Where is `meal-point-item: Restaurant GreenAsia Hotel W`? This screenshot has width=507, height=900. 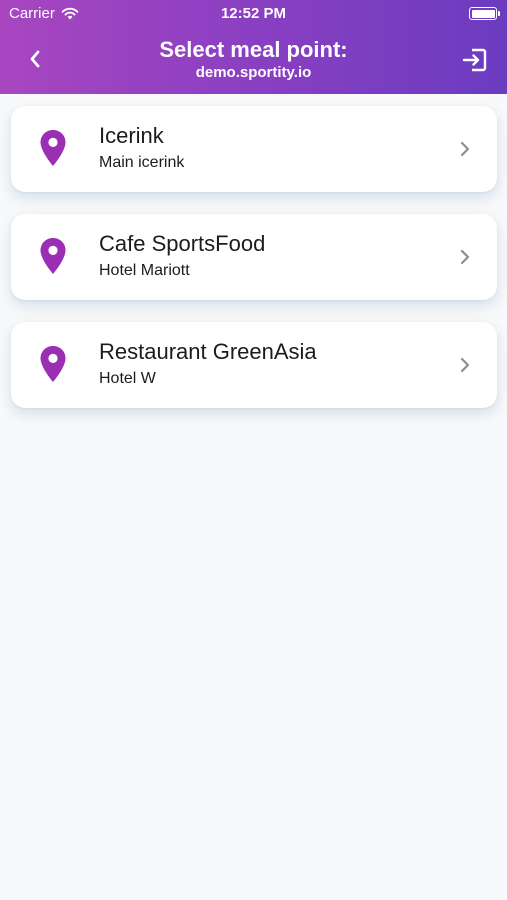
meal-point-item: Restaurant GreenAsia Hotel W is located at coordinates (254, 365).